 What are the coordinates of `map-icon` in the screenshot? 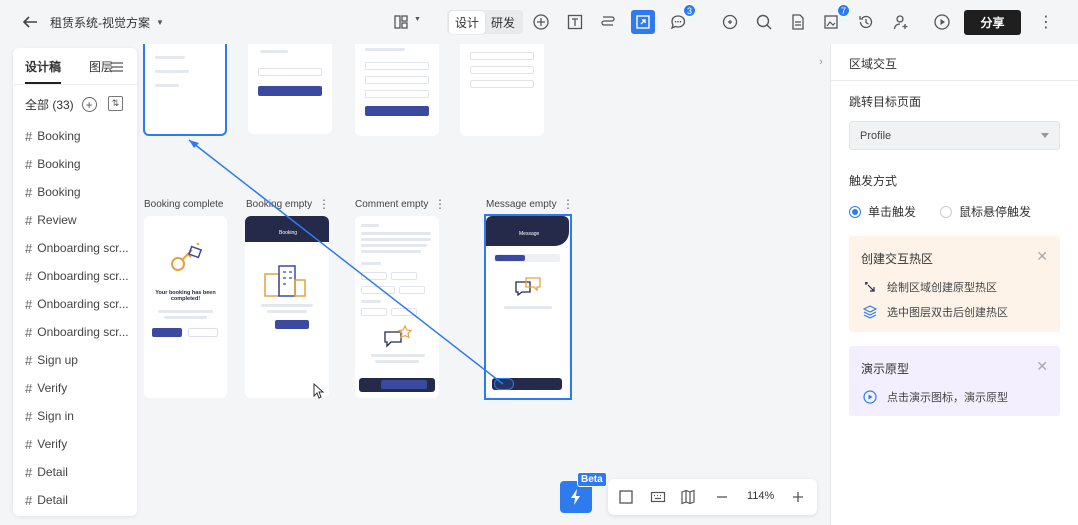 It's located at (688, 497).